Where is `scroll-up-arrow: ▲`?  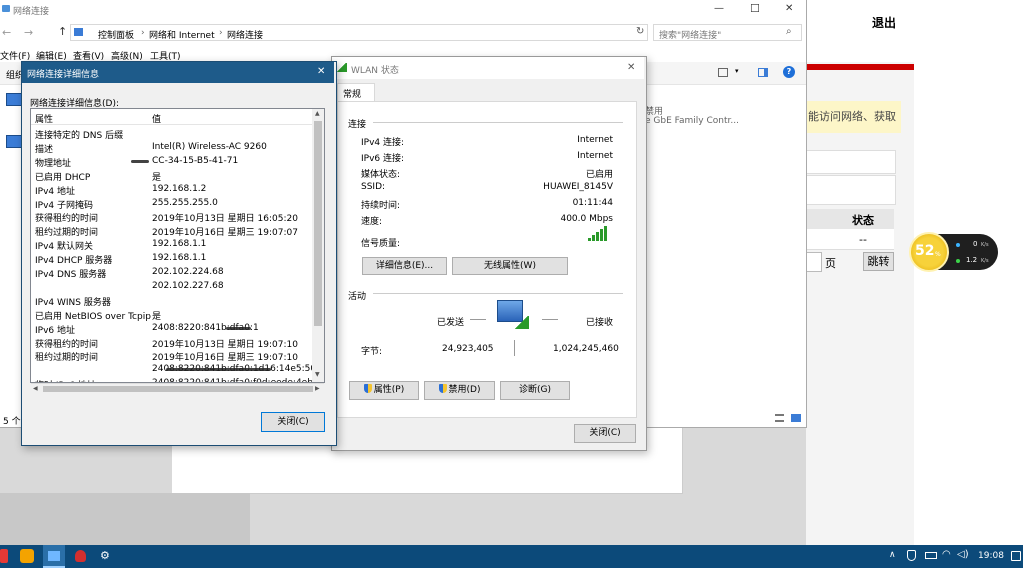 scroll-up-arrow: ▲ is located at coordinates (317, 113).